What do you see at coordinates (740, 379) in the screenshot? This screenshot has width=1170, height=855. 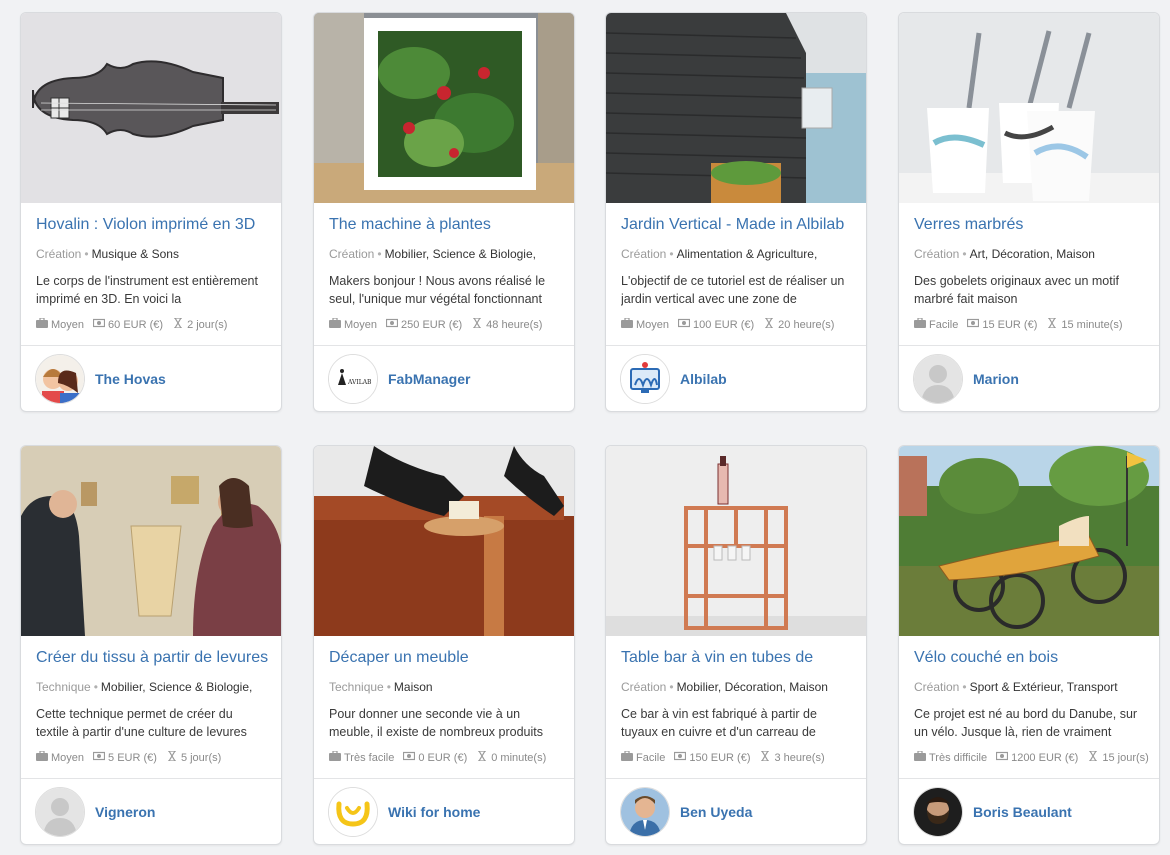 I see `author-link: Albilab` at bounding box center [740, 379].